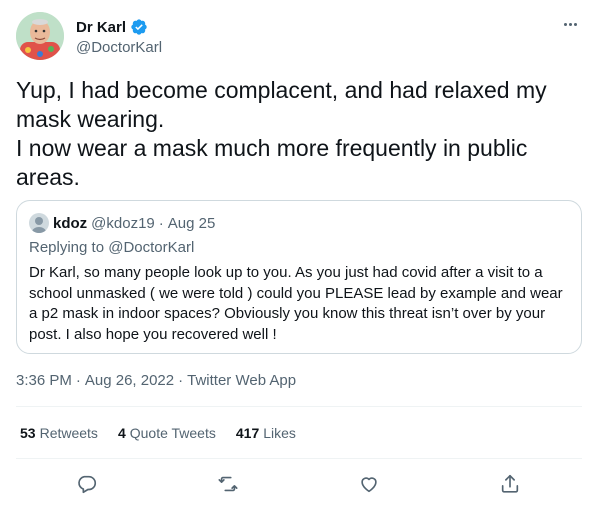 This screenshot has width=598, height=507. Describe the element at coordinates (121, 433) in the screenshot. I see `quote-tweets-count: 4` at that location.